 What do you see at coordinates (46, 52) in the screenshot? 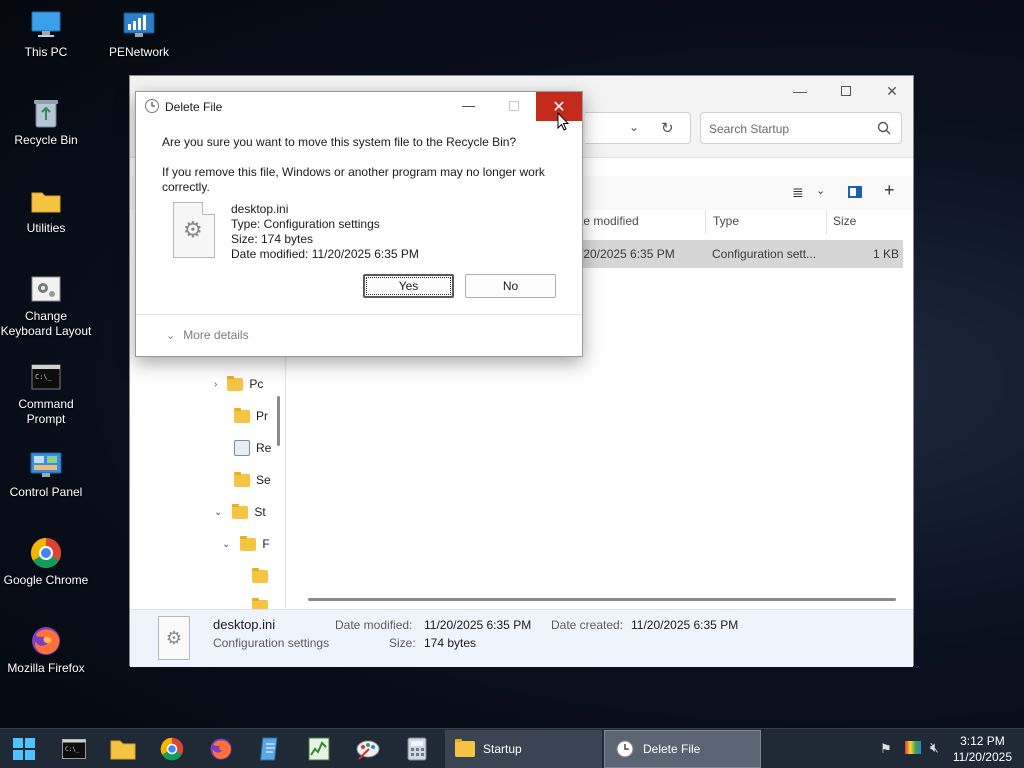
I see `desktop-icon-label: This PC` at bounding box center [46, 52].